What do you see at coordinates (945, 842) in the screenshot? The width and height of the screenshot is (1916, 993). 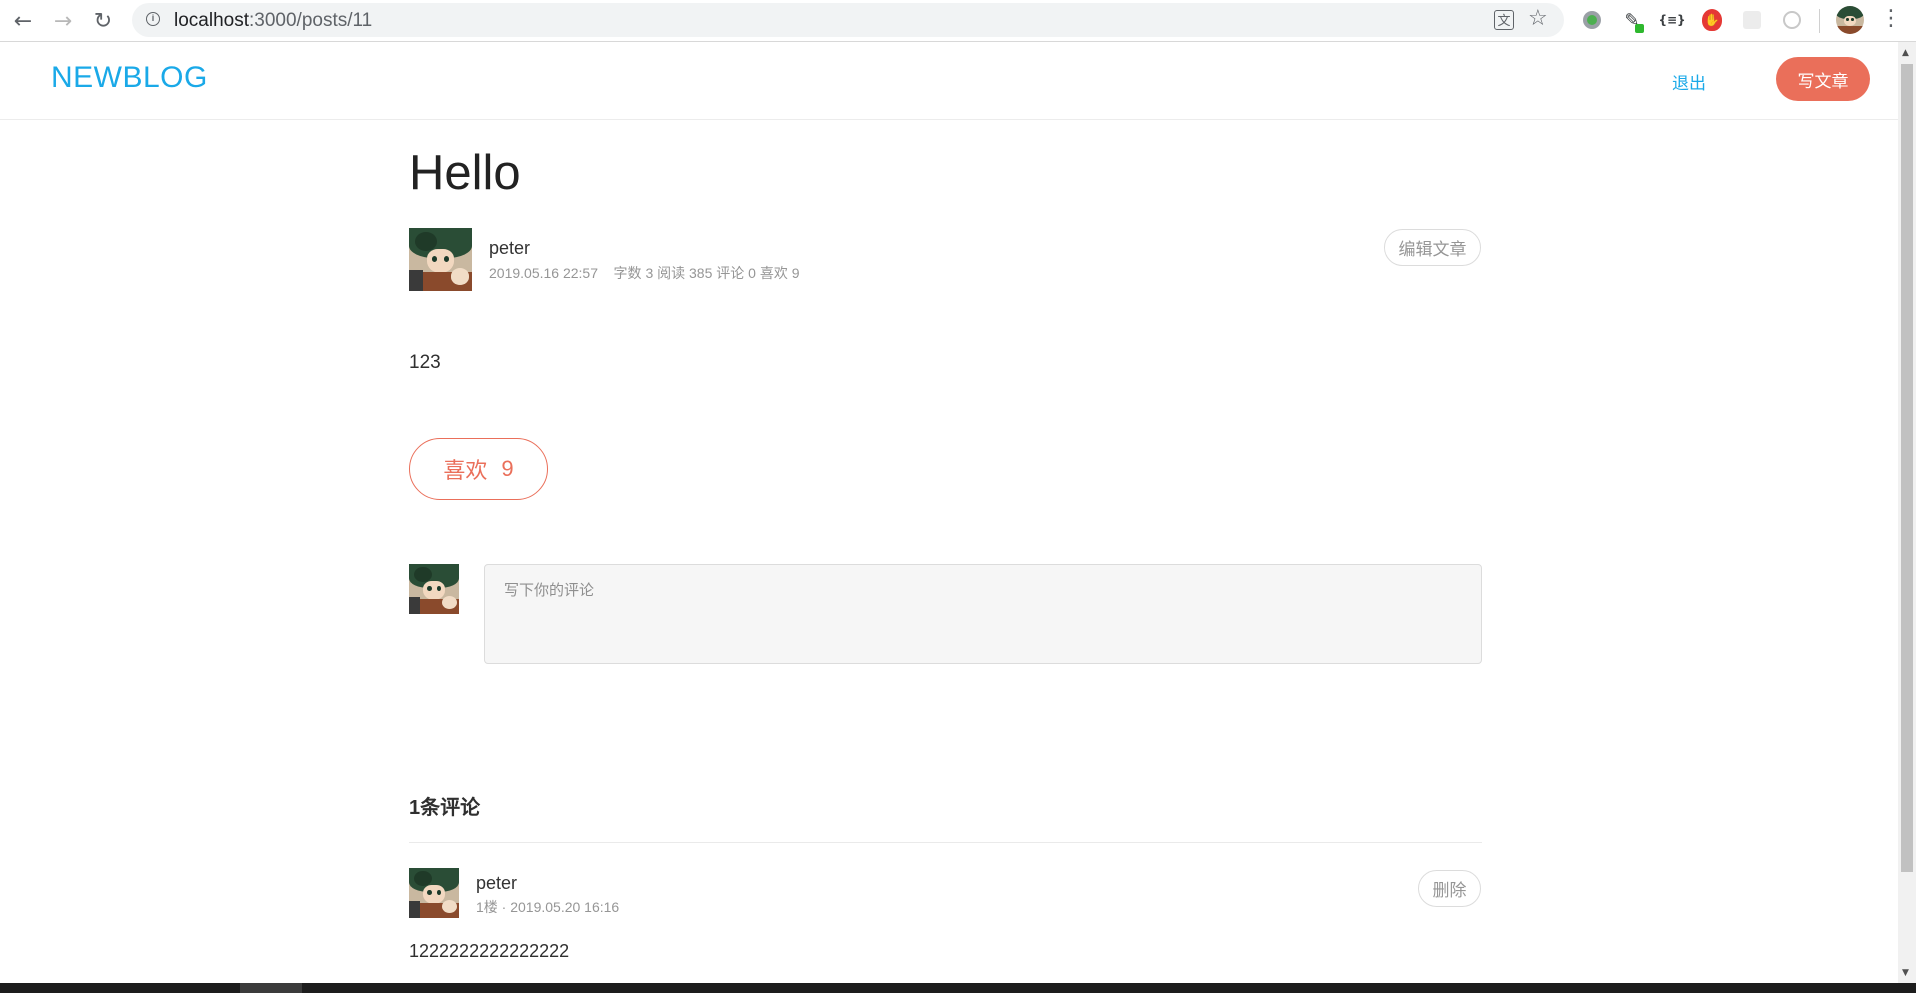 I see `comments-divider` at bounding box center [945, 842].